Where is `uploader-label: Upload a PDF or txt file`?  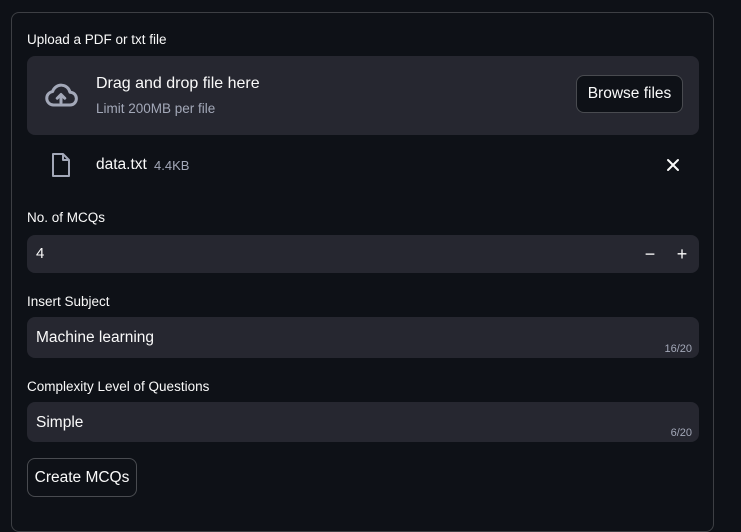 uploader-label: Upload a PDF or txt file is located at coordinates (97, 39).